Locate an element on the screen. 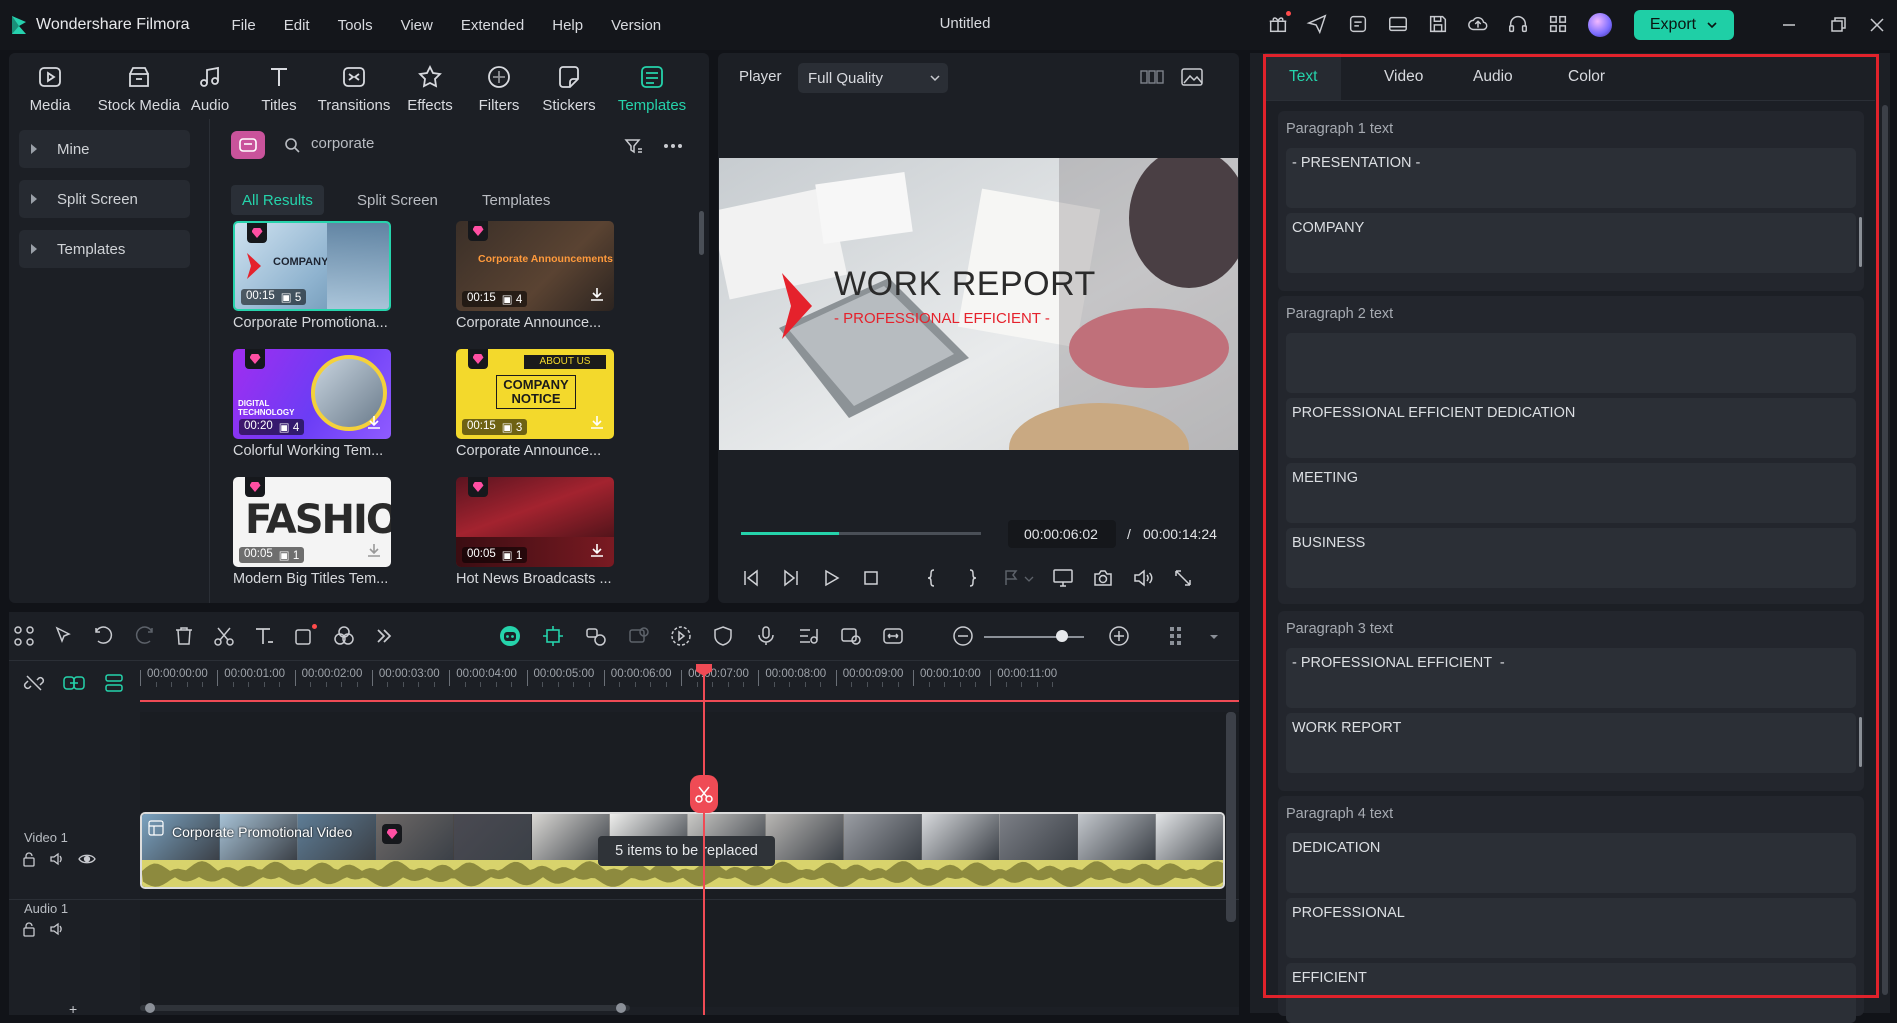 The image size is (1897, 1023). template-card: ABOUT US COMPANY NOTICE 00:15 ▣ 3 is located at coordinates (535, 394).